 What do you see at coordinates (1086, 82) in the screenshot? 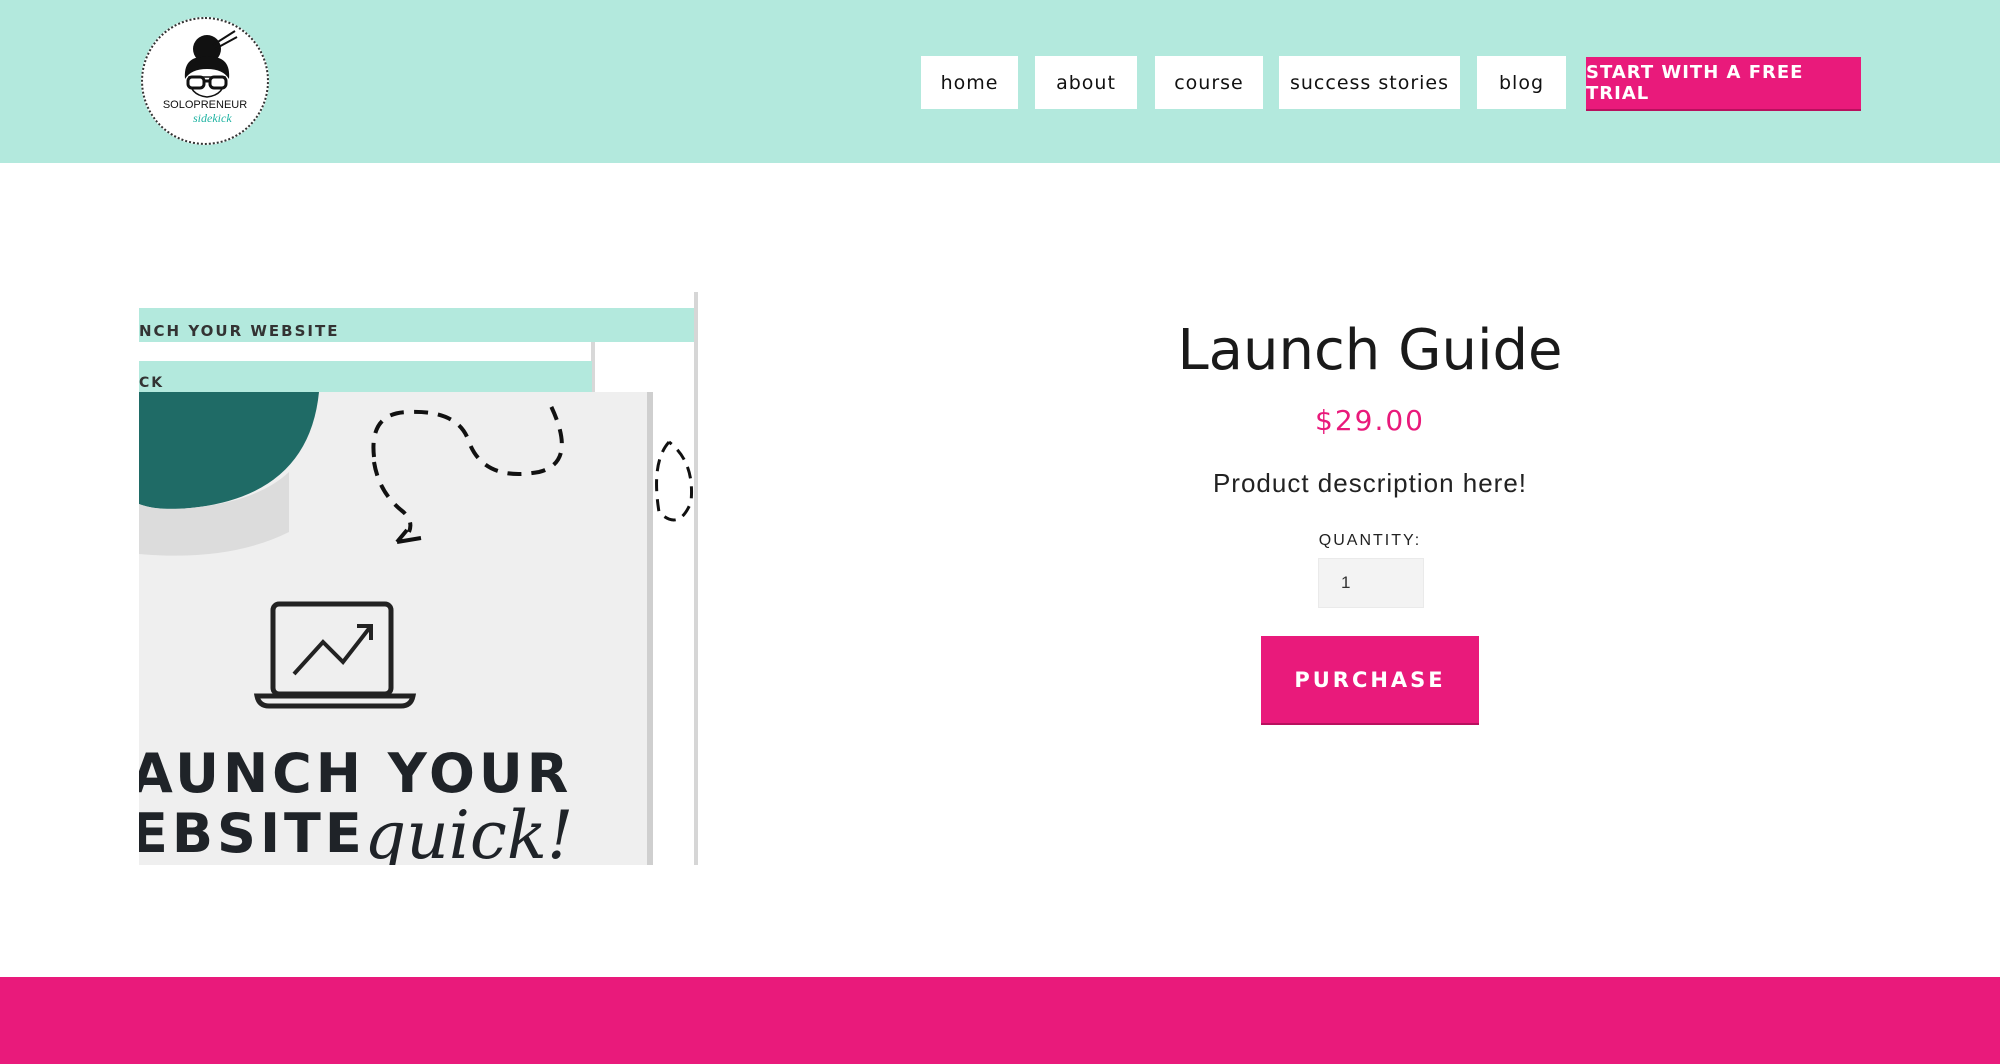
I see `nav-about: about` at bounding box center [1086, 82].